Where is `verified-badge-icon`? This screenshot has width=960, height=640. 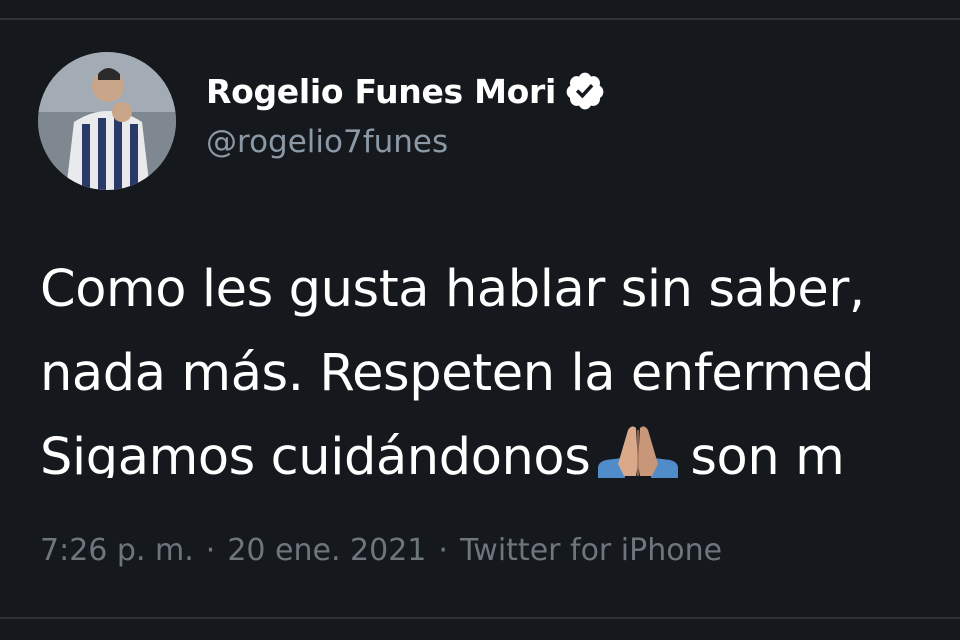
verified-badge-icon is located at coordinates (585, 91).